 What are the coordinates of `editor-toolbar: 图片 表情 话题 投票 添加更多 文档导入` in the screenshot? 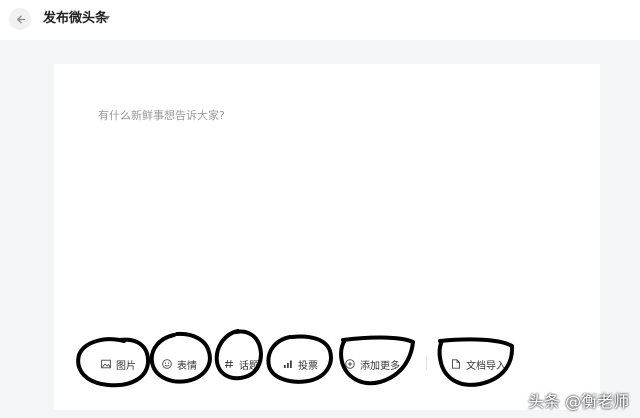 It's located at (327, 363).